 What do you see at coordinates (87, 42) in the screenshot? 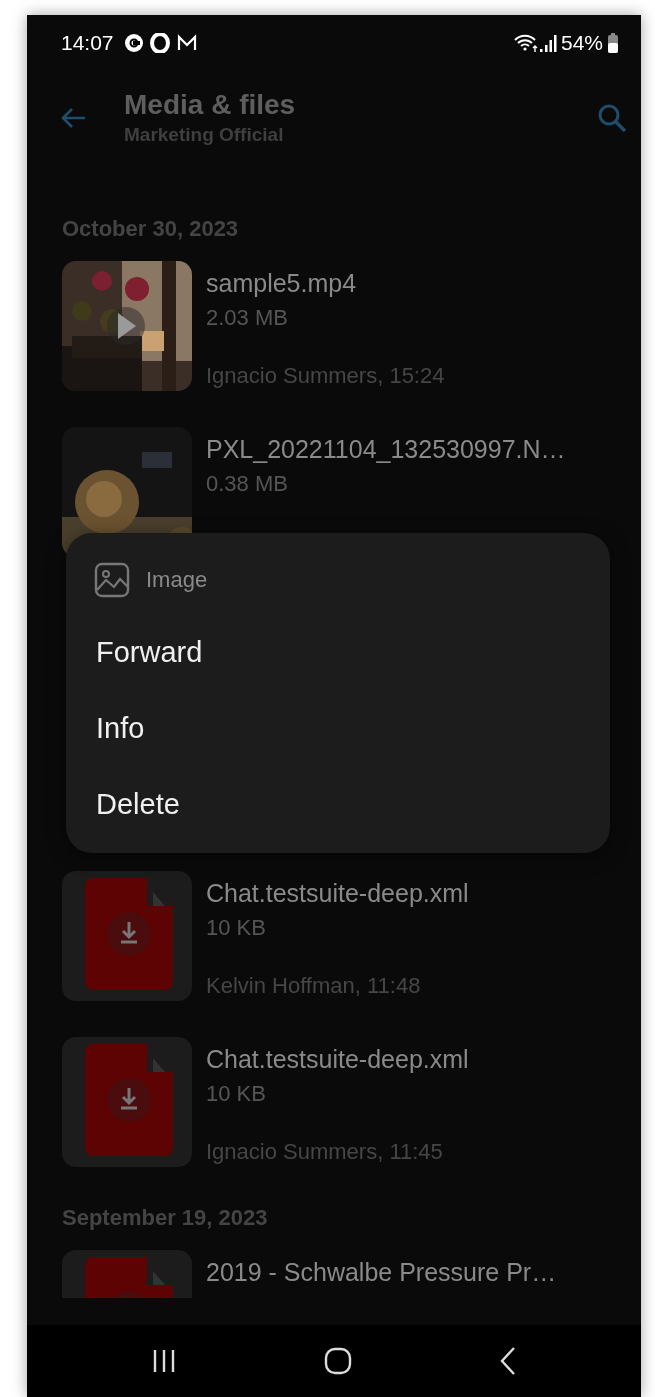
I see `status-time: 14:07` at bounding box center [87, 42].